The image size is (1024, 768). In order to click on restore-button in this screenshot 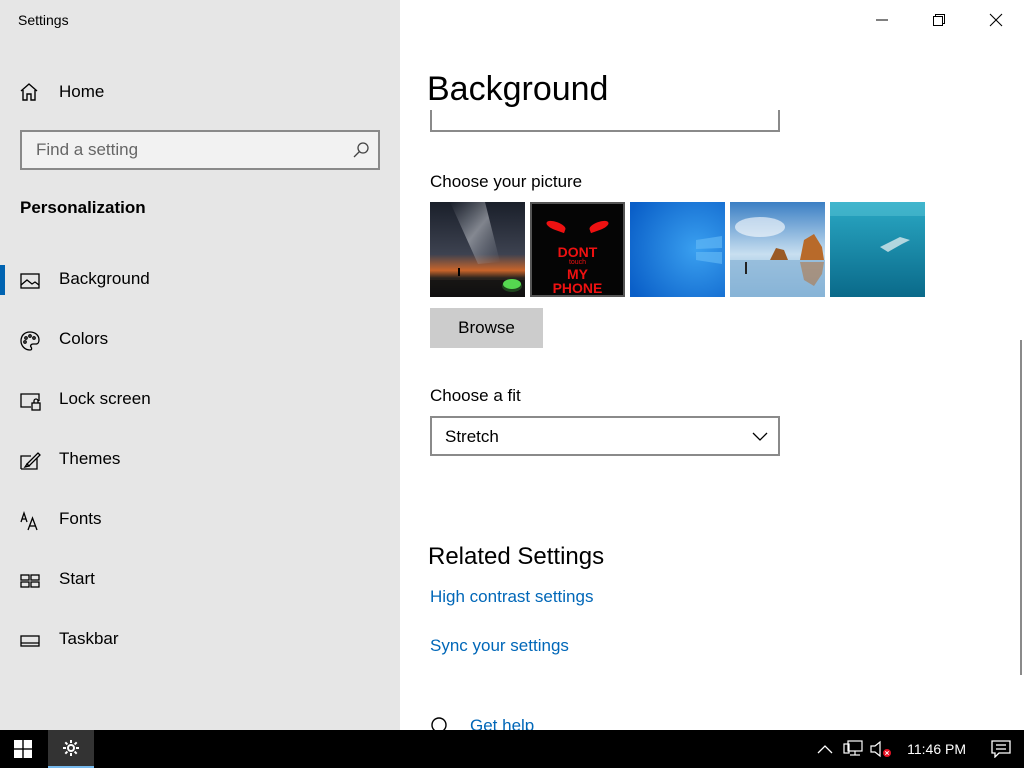, I will do `click(938, 20)`.